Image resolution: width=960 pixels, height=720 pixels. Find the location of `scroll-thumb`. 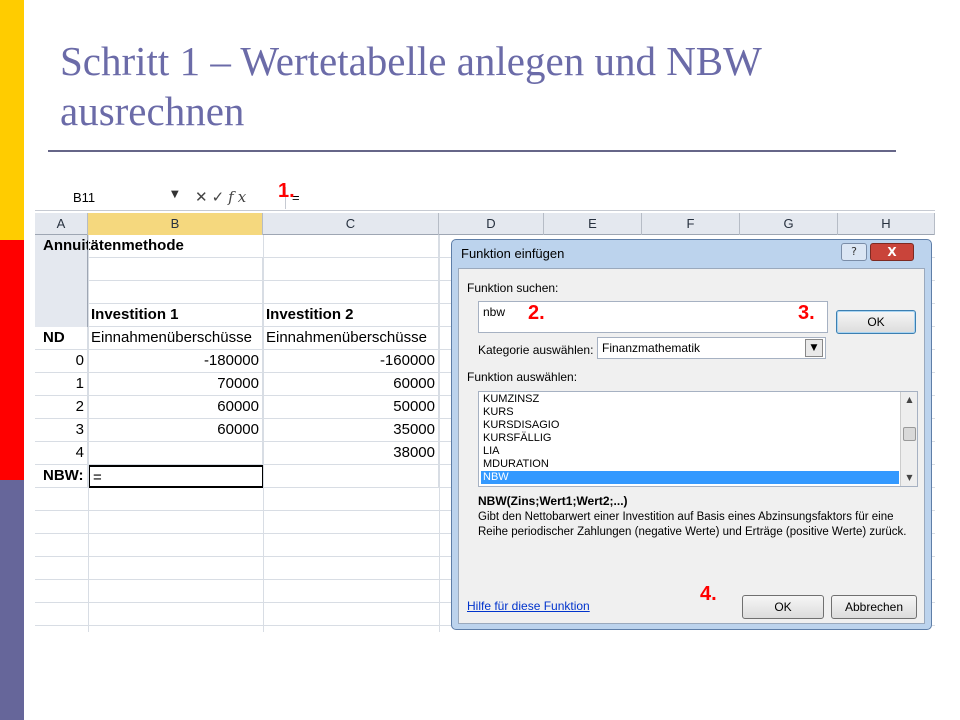

scroll-thumb is located at coordinates (909, 434).